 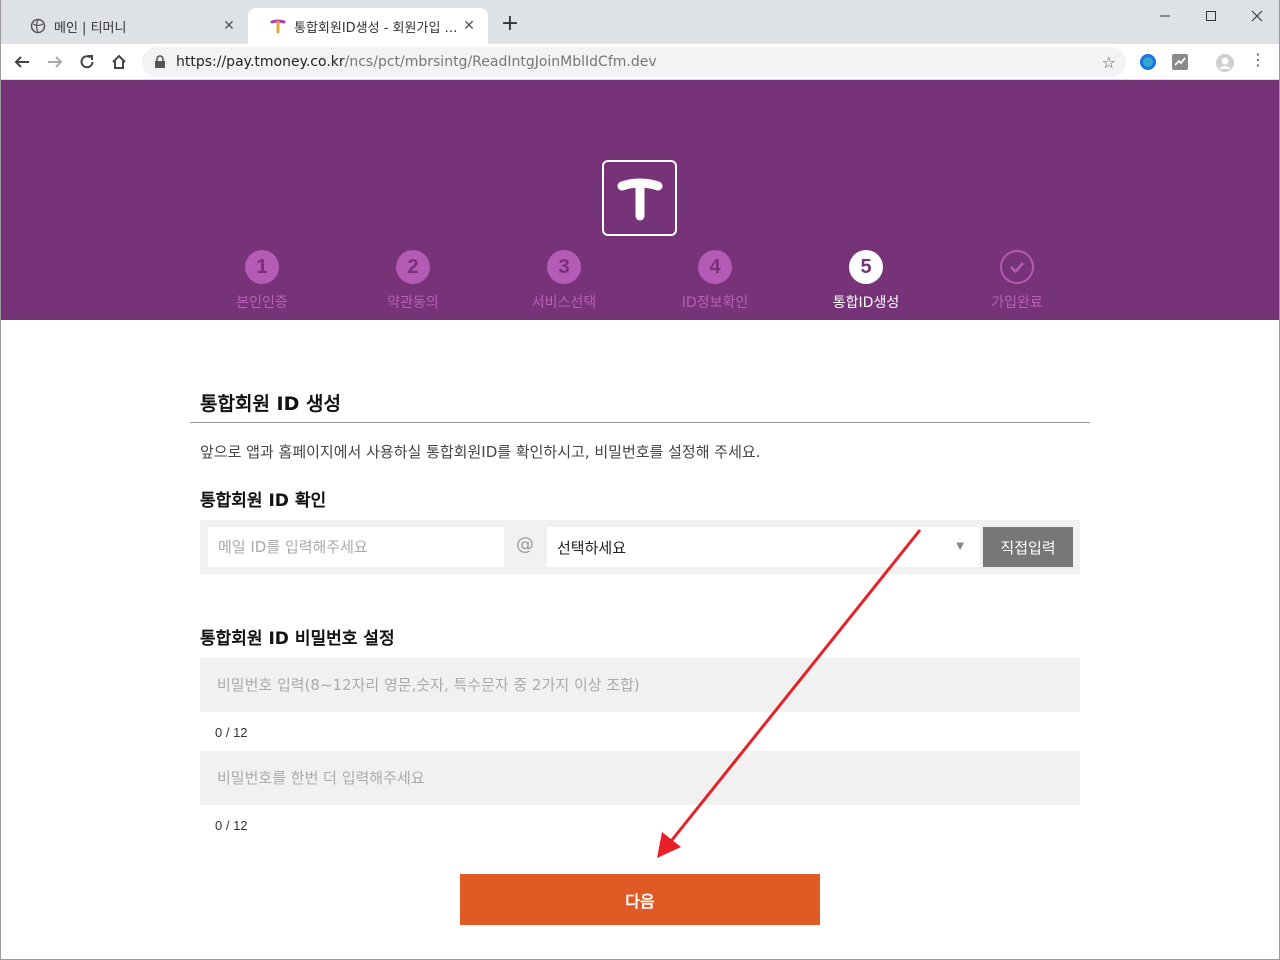 I want to click on back-button, so click(x=22, y=62).